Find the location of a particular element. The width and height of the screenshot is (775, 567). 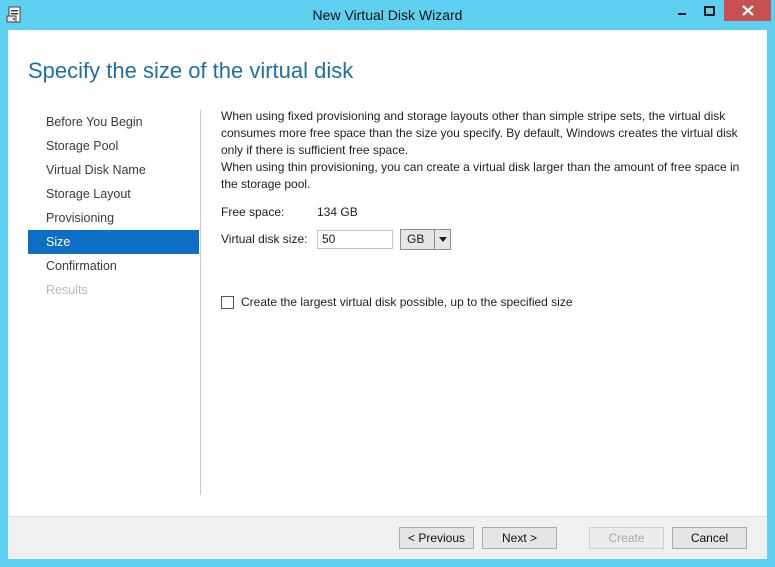

step-results: Results is located at coordinates (67, 290).